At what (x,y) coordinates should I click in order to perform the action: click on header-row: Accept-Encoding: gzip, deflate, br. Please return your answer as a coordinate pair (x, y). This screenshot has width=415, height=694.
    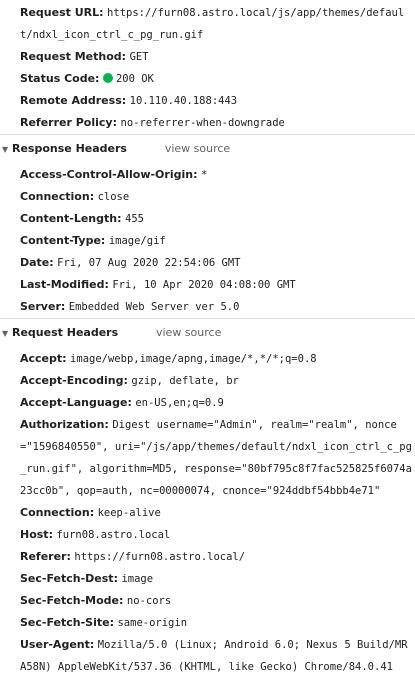
    Looking at the image, I should click on (207, 381).